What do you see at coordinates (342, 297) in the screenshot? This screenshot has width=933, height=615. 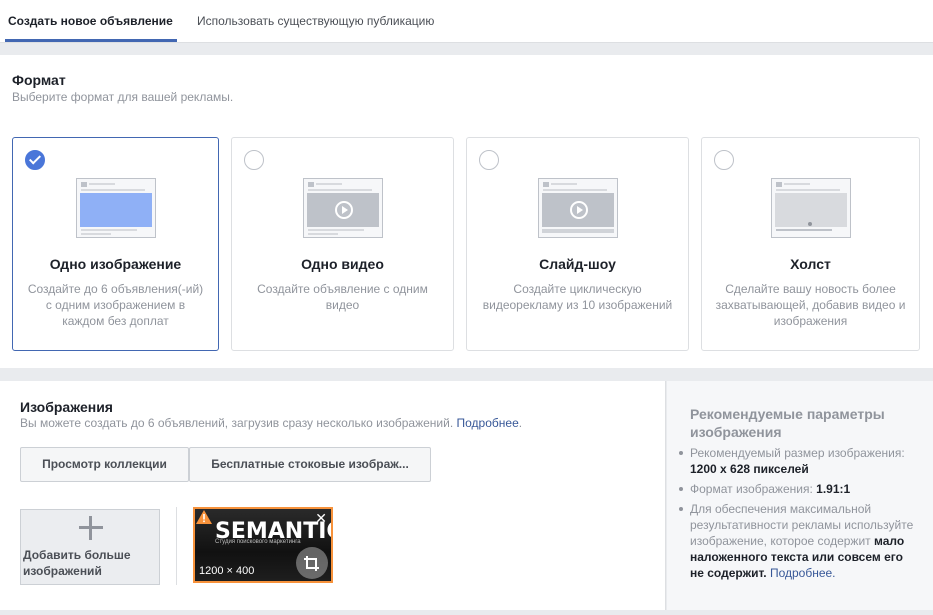 I see `card-description: Создайте объявление с одним видео` at bounding box center [342, 297].